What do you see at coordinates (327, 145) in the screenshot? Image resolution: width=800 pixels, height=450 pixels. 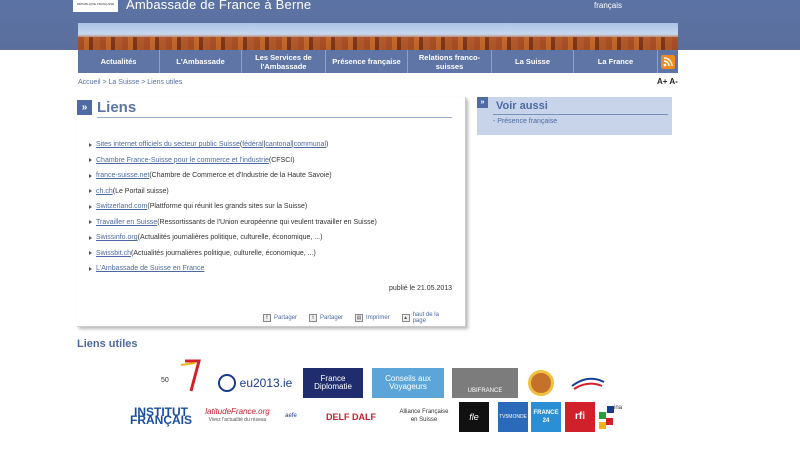 I see `link-text: )` at bounding box center [327, 145].